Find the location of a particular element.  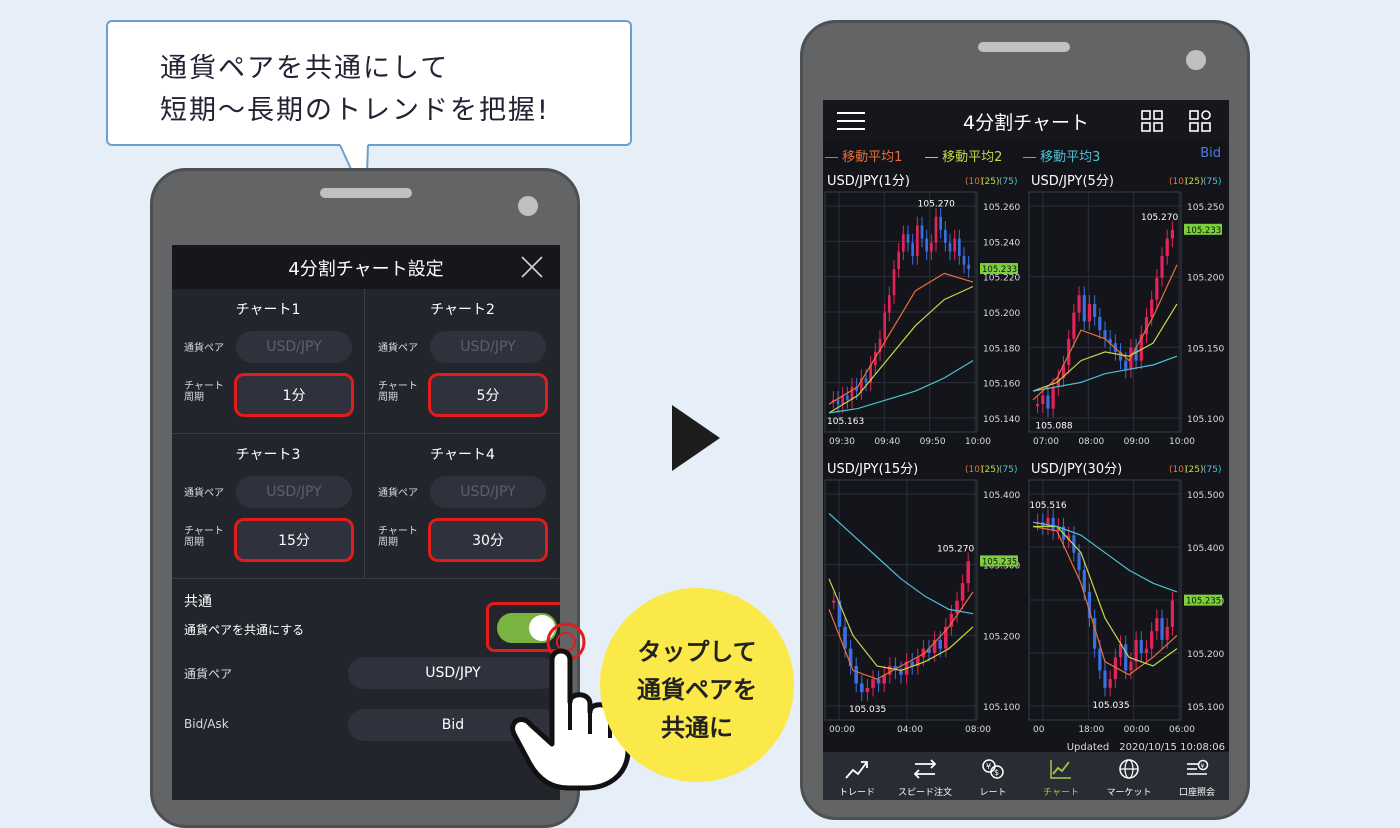

x-tick-label: 00 is located at coordinates (1039, 730).